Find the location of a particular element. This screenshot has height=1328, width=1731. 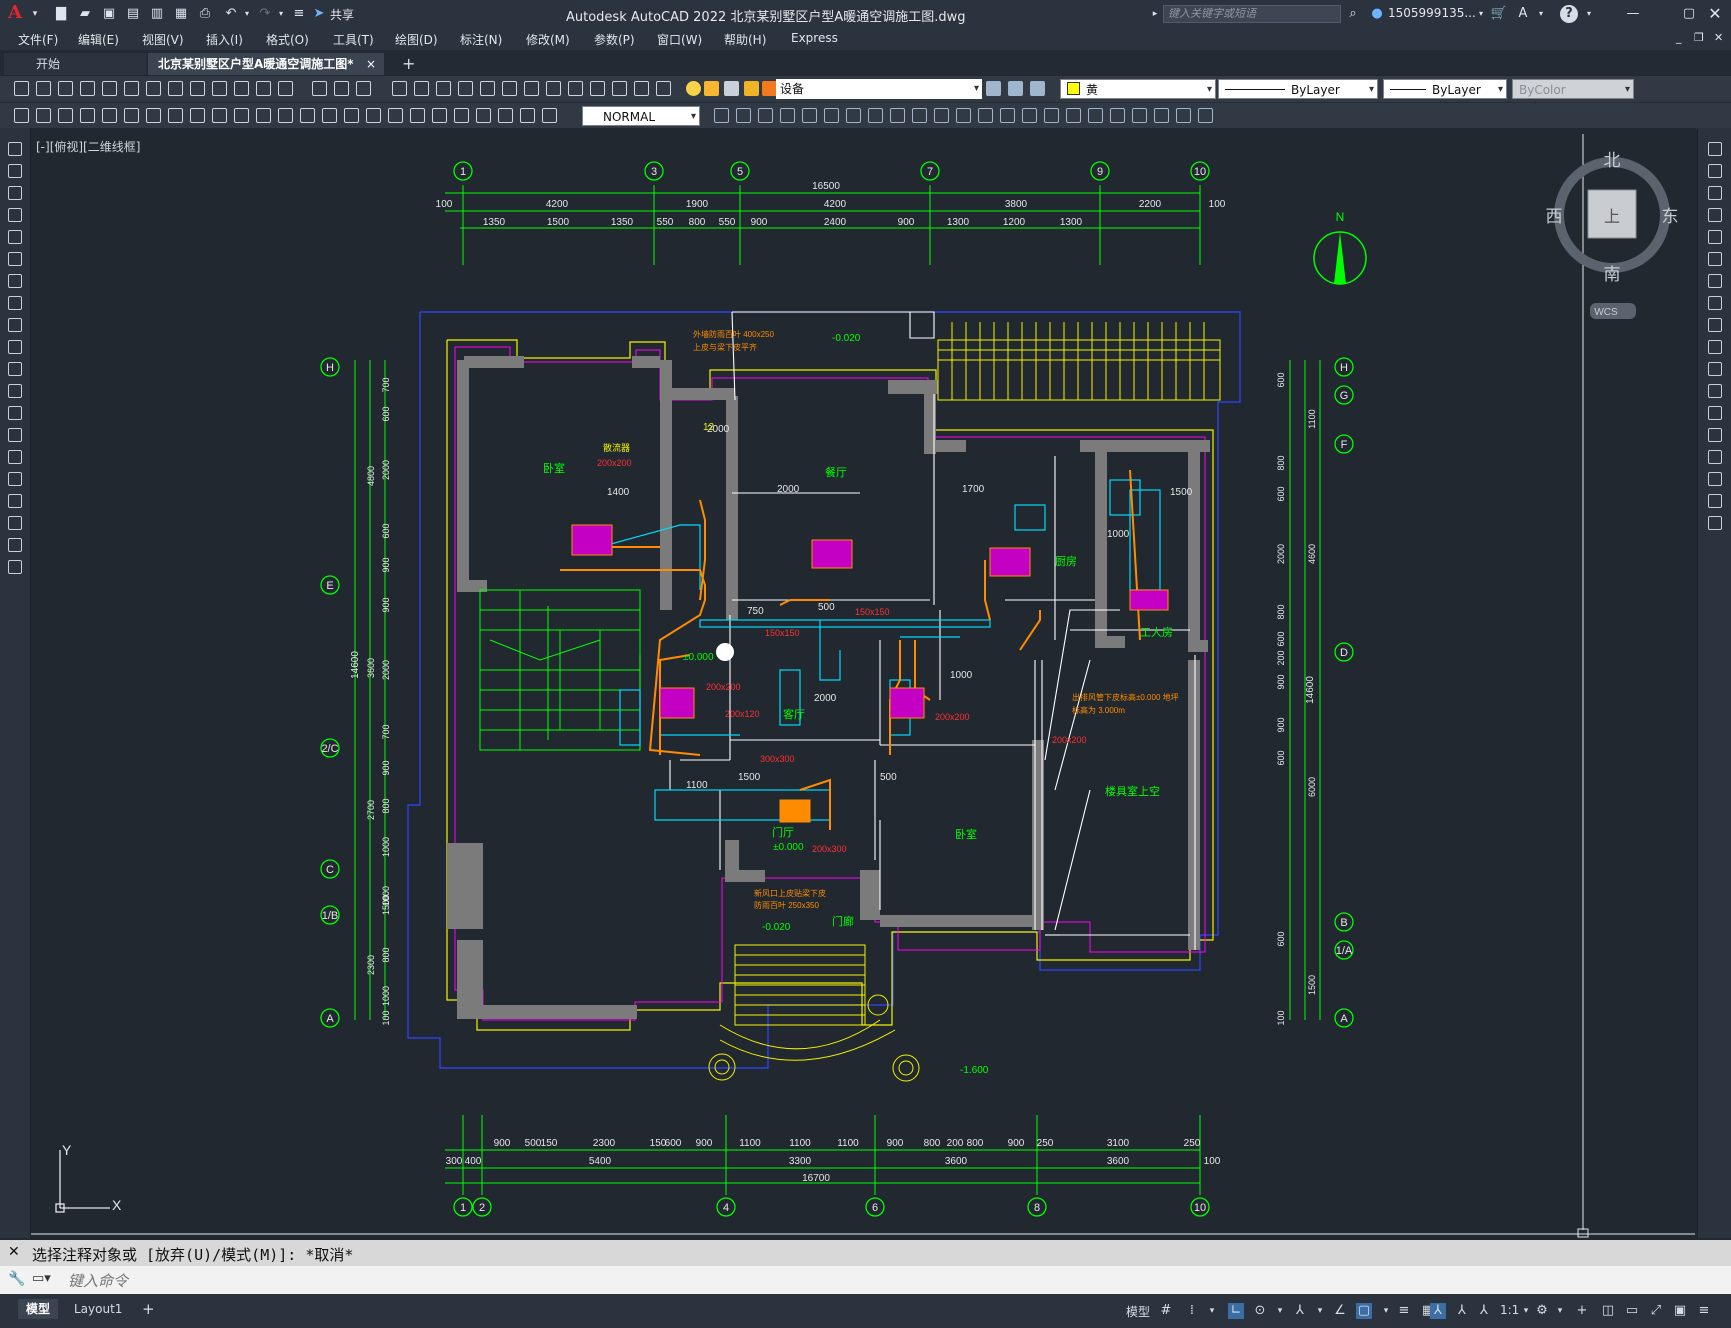

fullscreen-icon: ▣ is located at coordinates (1680, 1311).